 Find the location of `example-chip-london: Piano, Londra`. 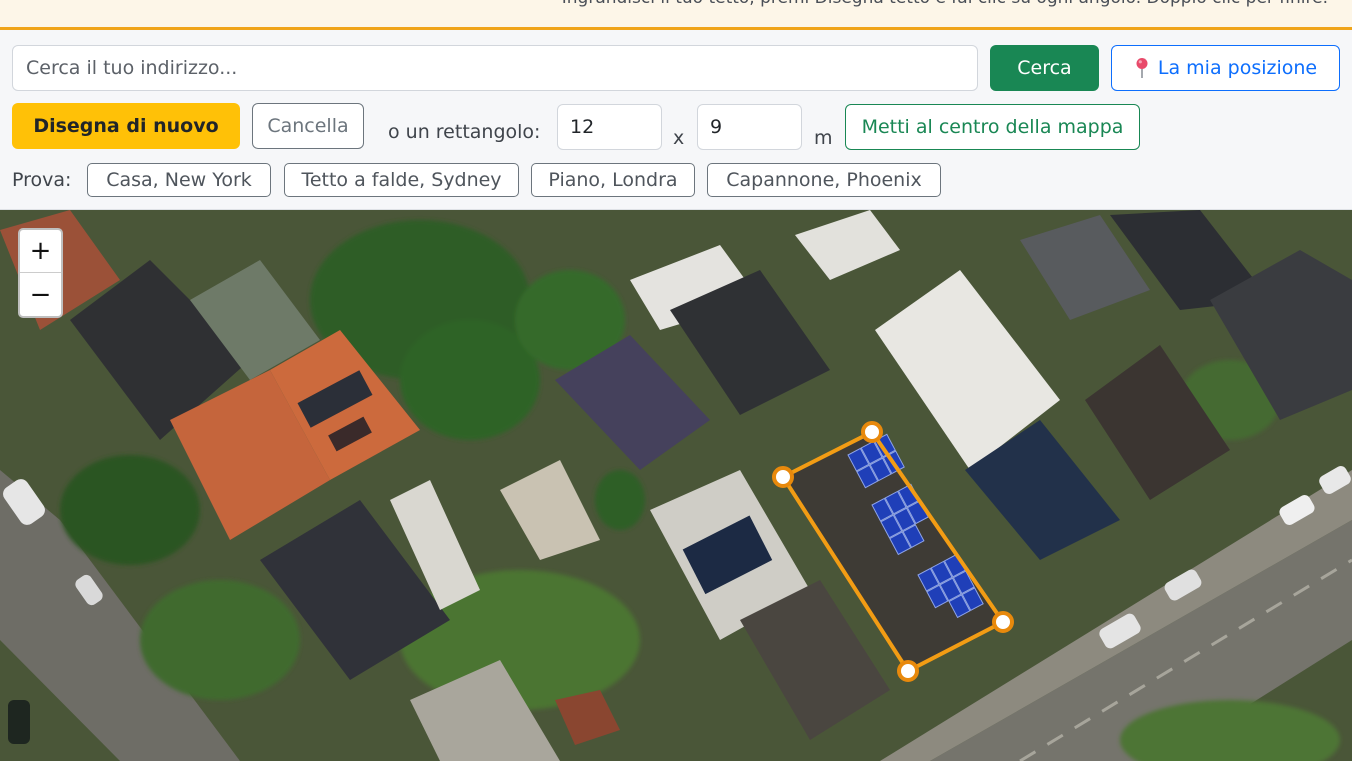

example-chip-london: Piano, Londra is located at coordinates (613, 180).